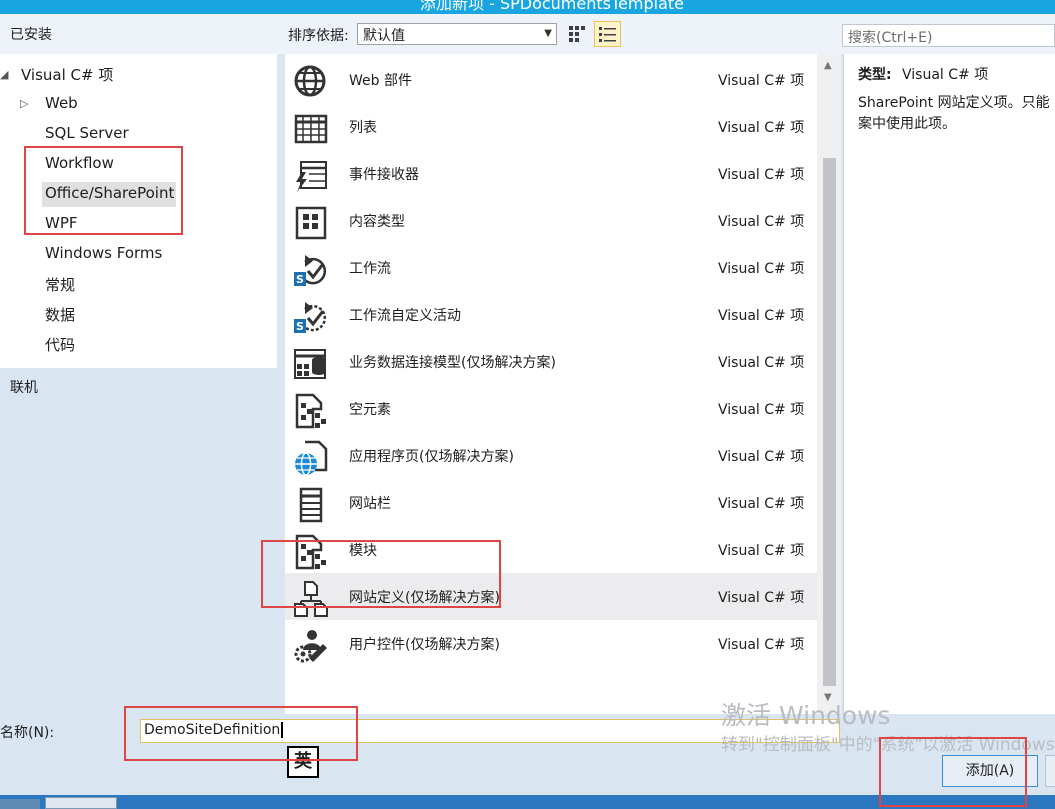 Image resolution: width=1055 pixels, height=809 pixels. I want to click on small-icons-view-button, so click(577, 34).